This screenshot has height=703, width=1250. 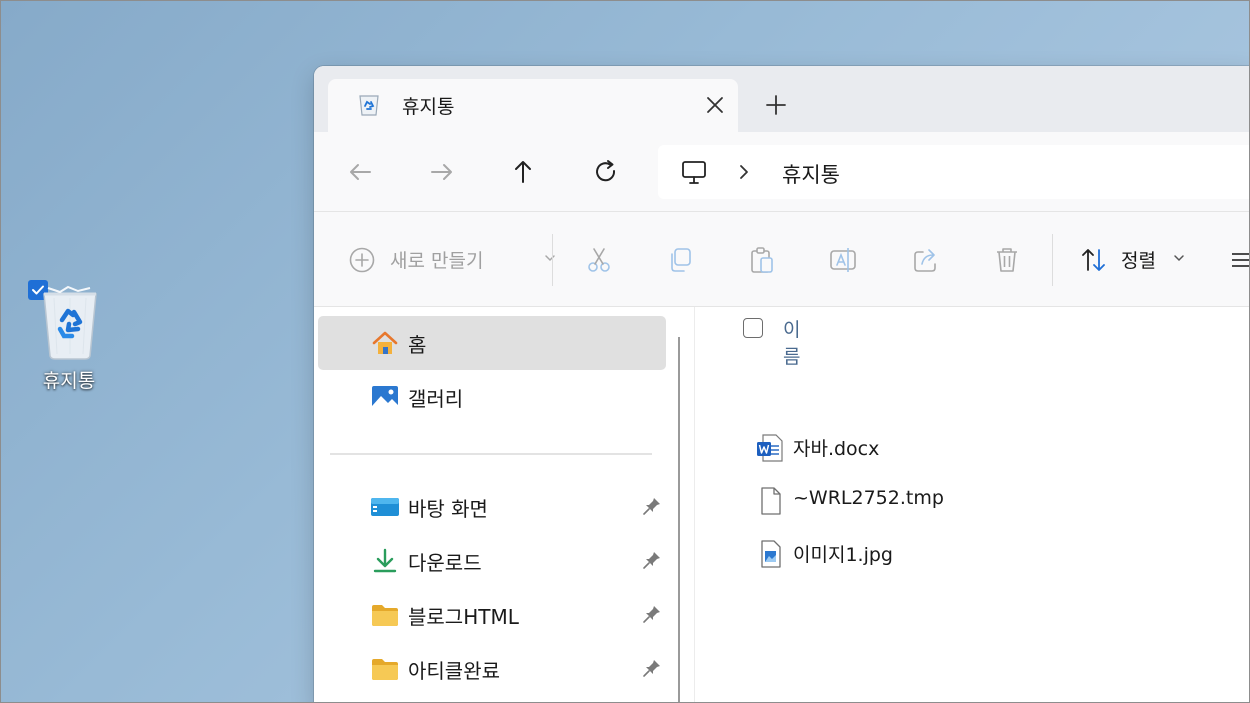 I want to click on nav-item-label: 바탕 화면, so click(x=448, y=509).